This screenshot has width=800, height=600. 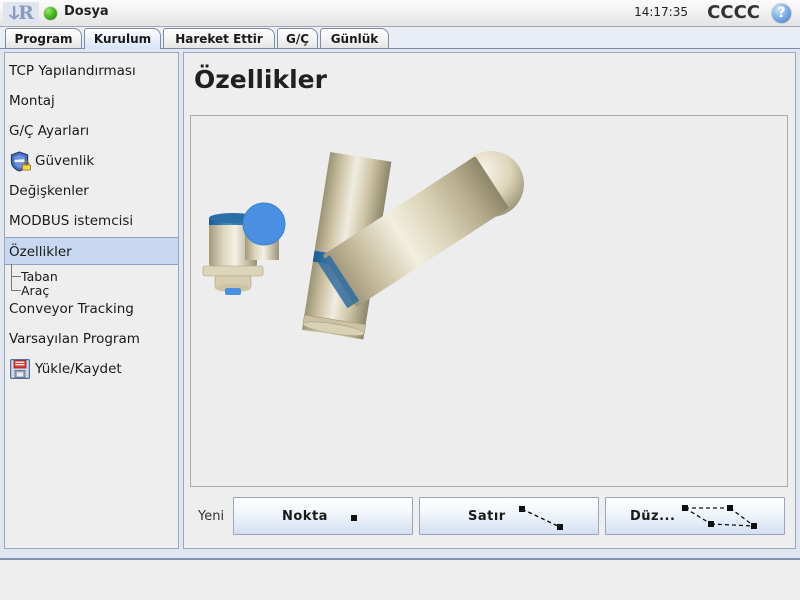 What do you see at coordinates (781, 13) in the screenshot?
I see `help-button: ?` at bounding box center [781, 13].